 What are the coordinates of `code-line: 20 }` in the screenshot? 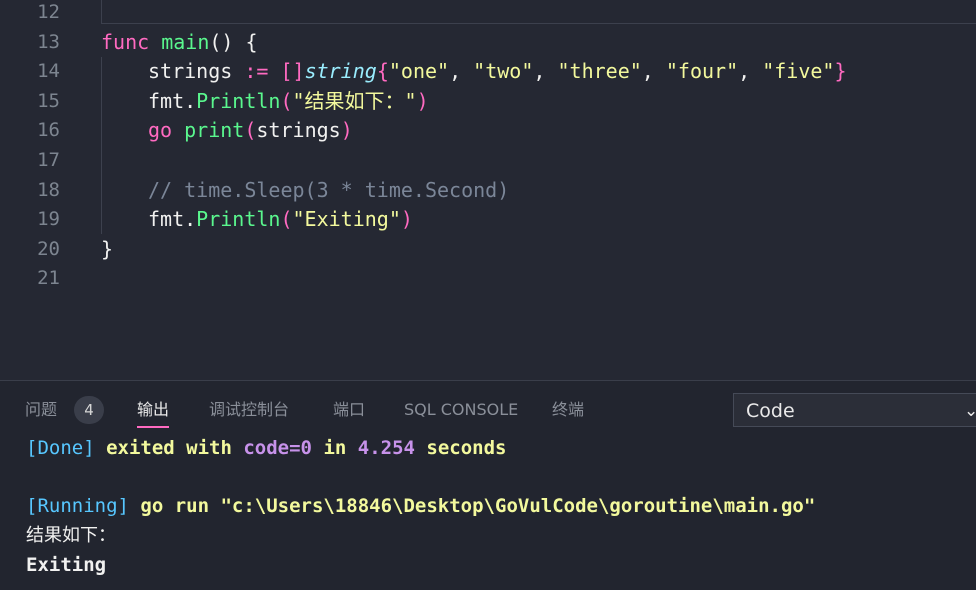 It's located at (488, 250).